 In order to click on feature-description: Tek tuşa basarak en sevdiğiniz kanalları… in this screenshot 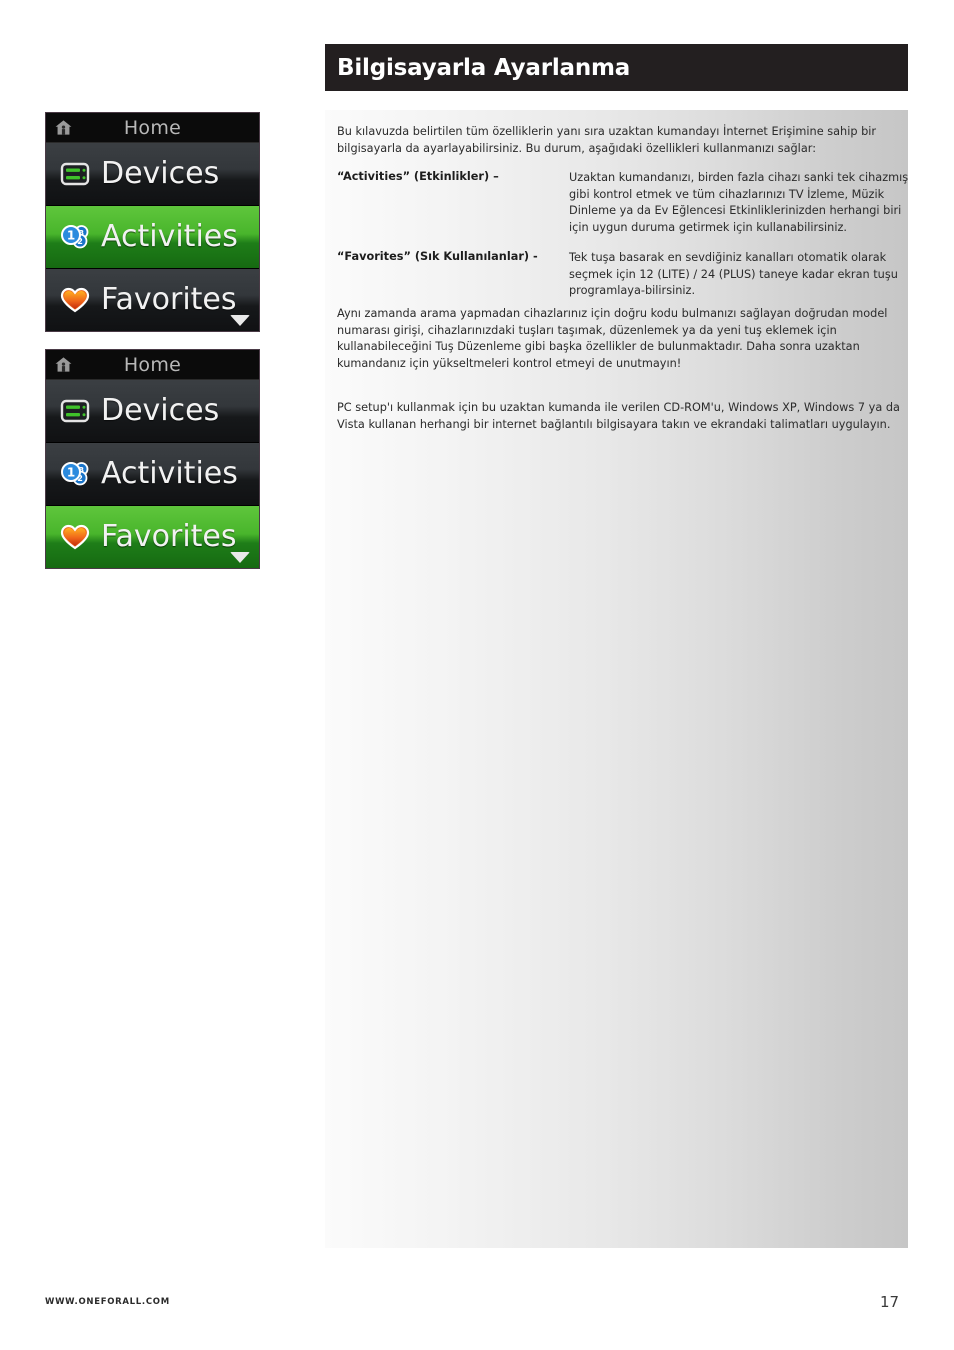, I will do `click(733, 274)`.